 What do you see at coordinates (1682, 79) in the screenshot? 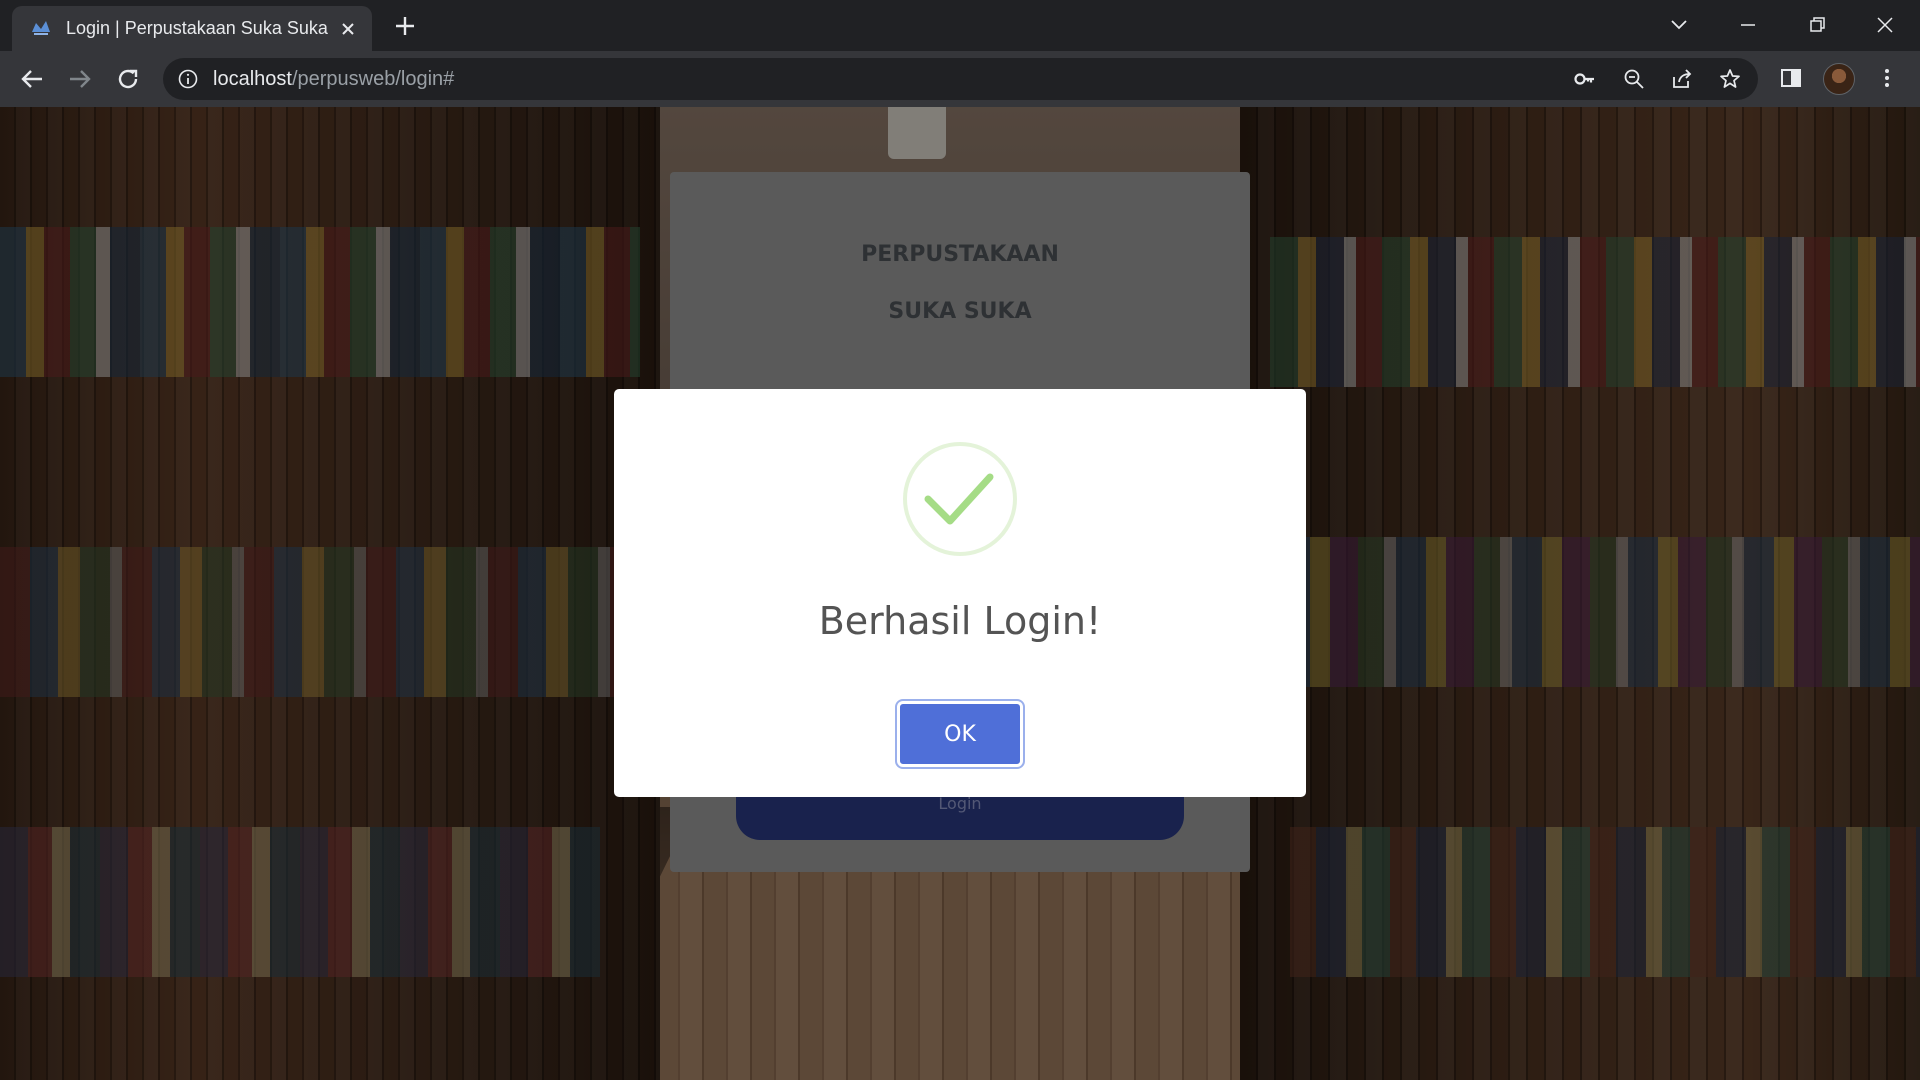
I see `share-icon` at bounding box center [1682, 79].